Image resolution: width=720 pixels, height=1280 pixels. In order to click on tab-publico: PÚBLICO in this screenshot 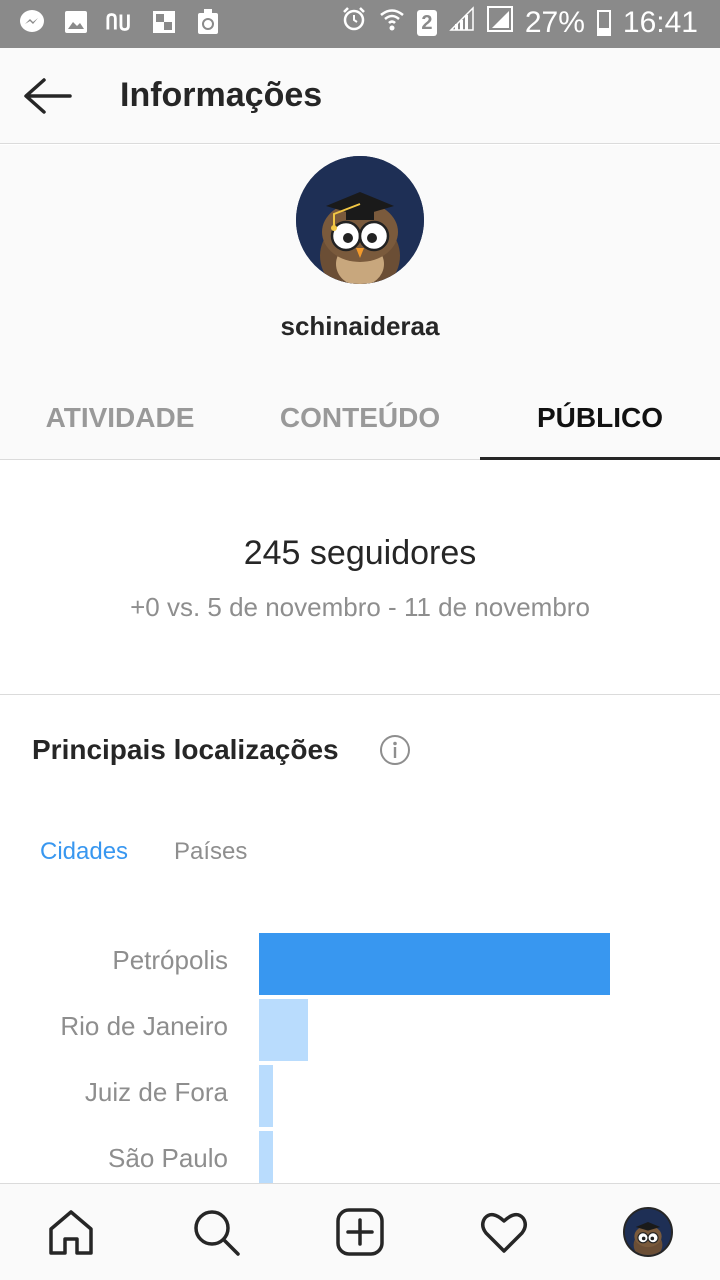, I will do `click(600, 418)`.